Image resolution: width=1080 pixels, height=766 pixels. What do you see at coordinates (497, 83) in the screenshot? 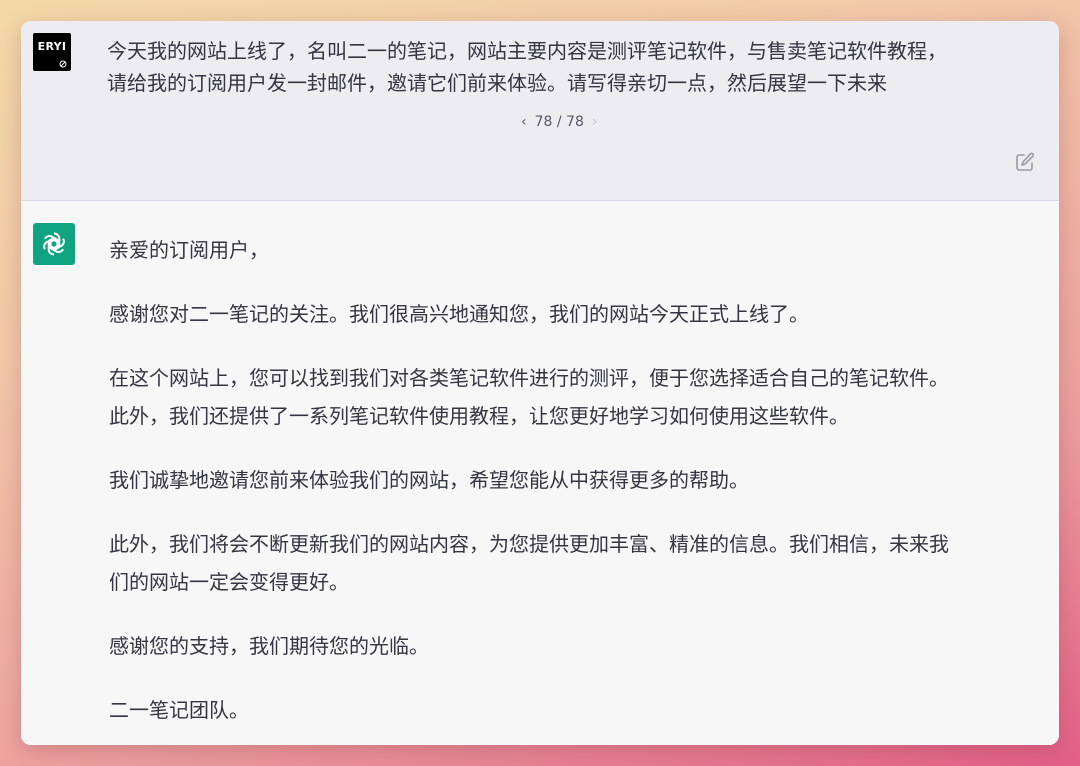
I see `user-message-line: 请给我的订阅用户发一封邮件，邀请它们前来体验。请写得亲切一点，然后展望一下未来` at bounding box center [497, 83].